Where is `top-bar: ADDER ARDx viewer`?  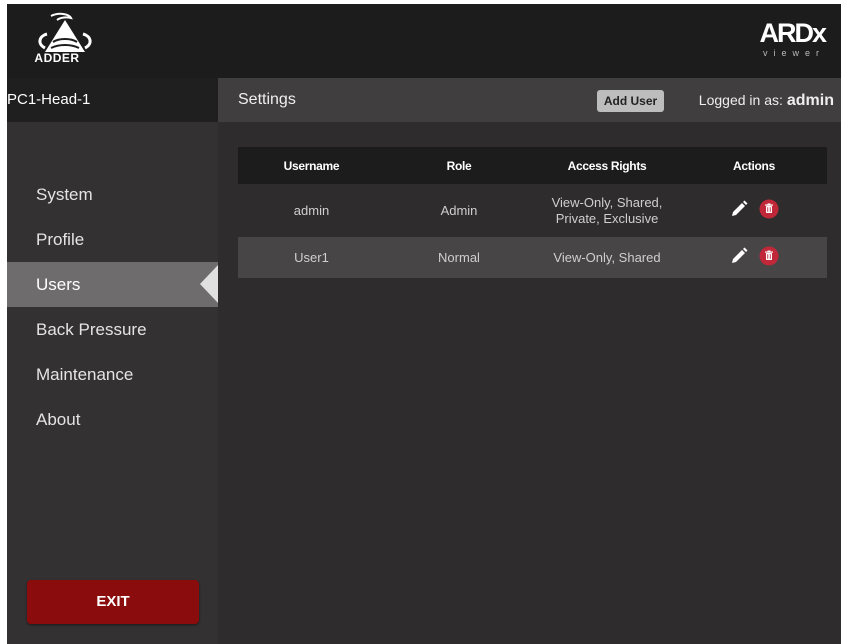
top-bar: ADDER ARDx viewer is located at coordinates (424, 41).